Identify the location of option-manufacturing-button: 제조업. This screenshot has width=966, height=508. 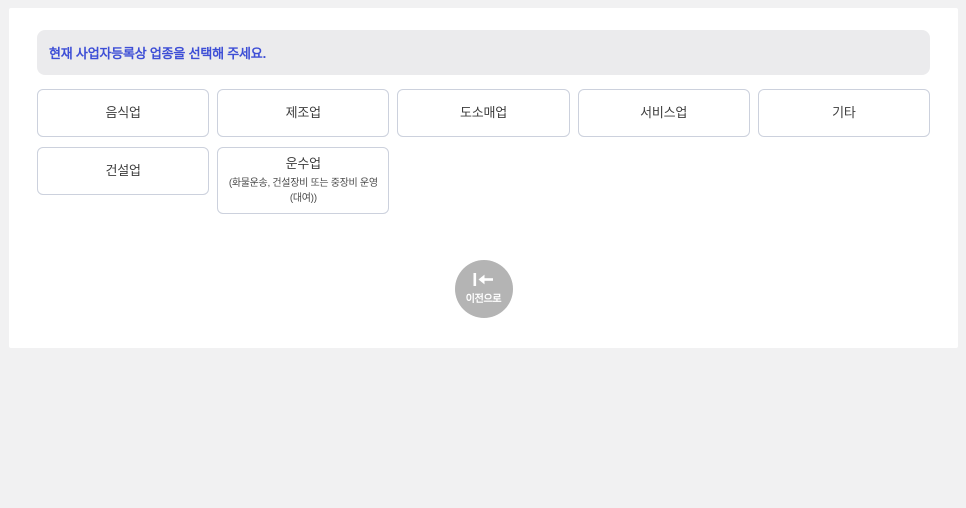
(303, 113).